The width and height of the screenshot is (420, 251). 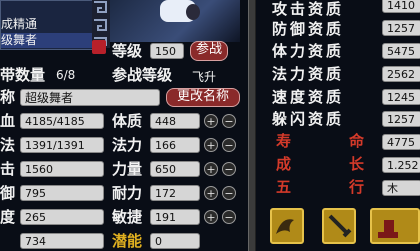 What do you see at coordinates (99, 47) in the screenshot?
I see `flag-icon` at bounding box center [99, 47].